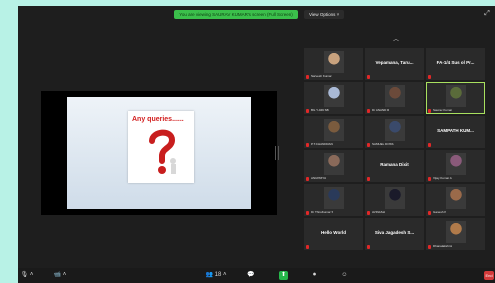 The width and height of the screenshot is (495, 283). I want to click on participant-caption: ANUPRIYA, so click(319, 178).